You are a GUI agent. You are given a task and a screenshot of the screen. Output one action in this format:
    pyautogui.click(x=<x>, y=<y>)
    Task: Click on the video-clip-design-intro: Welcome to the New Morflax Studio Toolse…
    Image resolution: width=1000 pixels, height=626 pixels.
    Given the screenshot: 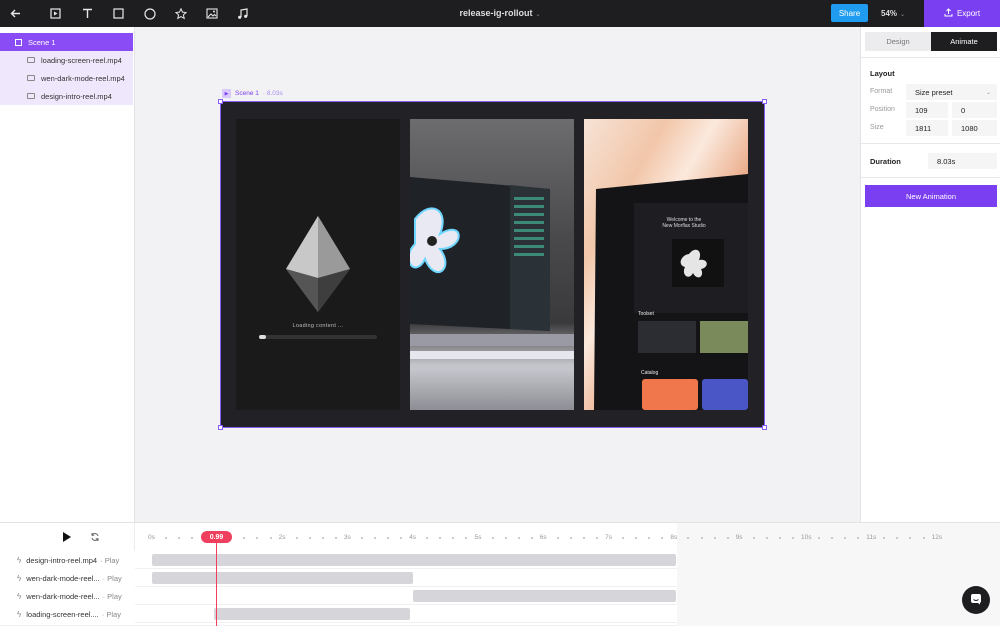 What is the action you would take?
    pyautogui.click(x=666, y=264)
    